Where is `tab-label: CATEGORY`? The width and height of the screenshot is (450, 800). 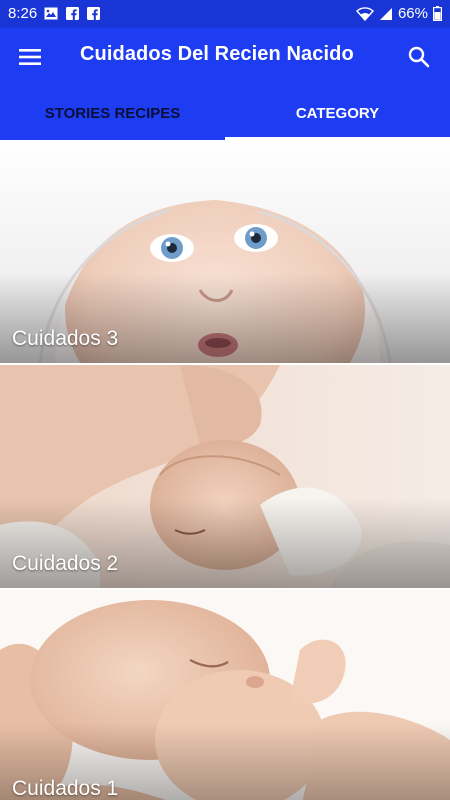 tab-label: CATEGORY is located at coordinates (337, 113).